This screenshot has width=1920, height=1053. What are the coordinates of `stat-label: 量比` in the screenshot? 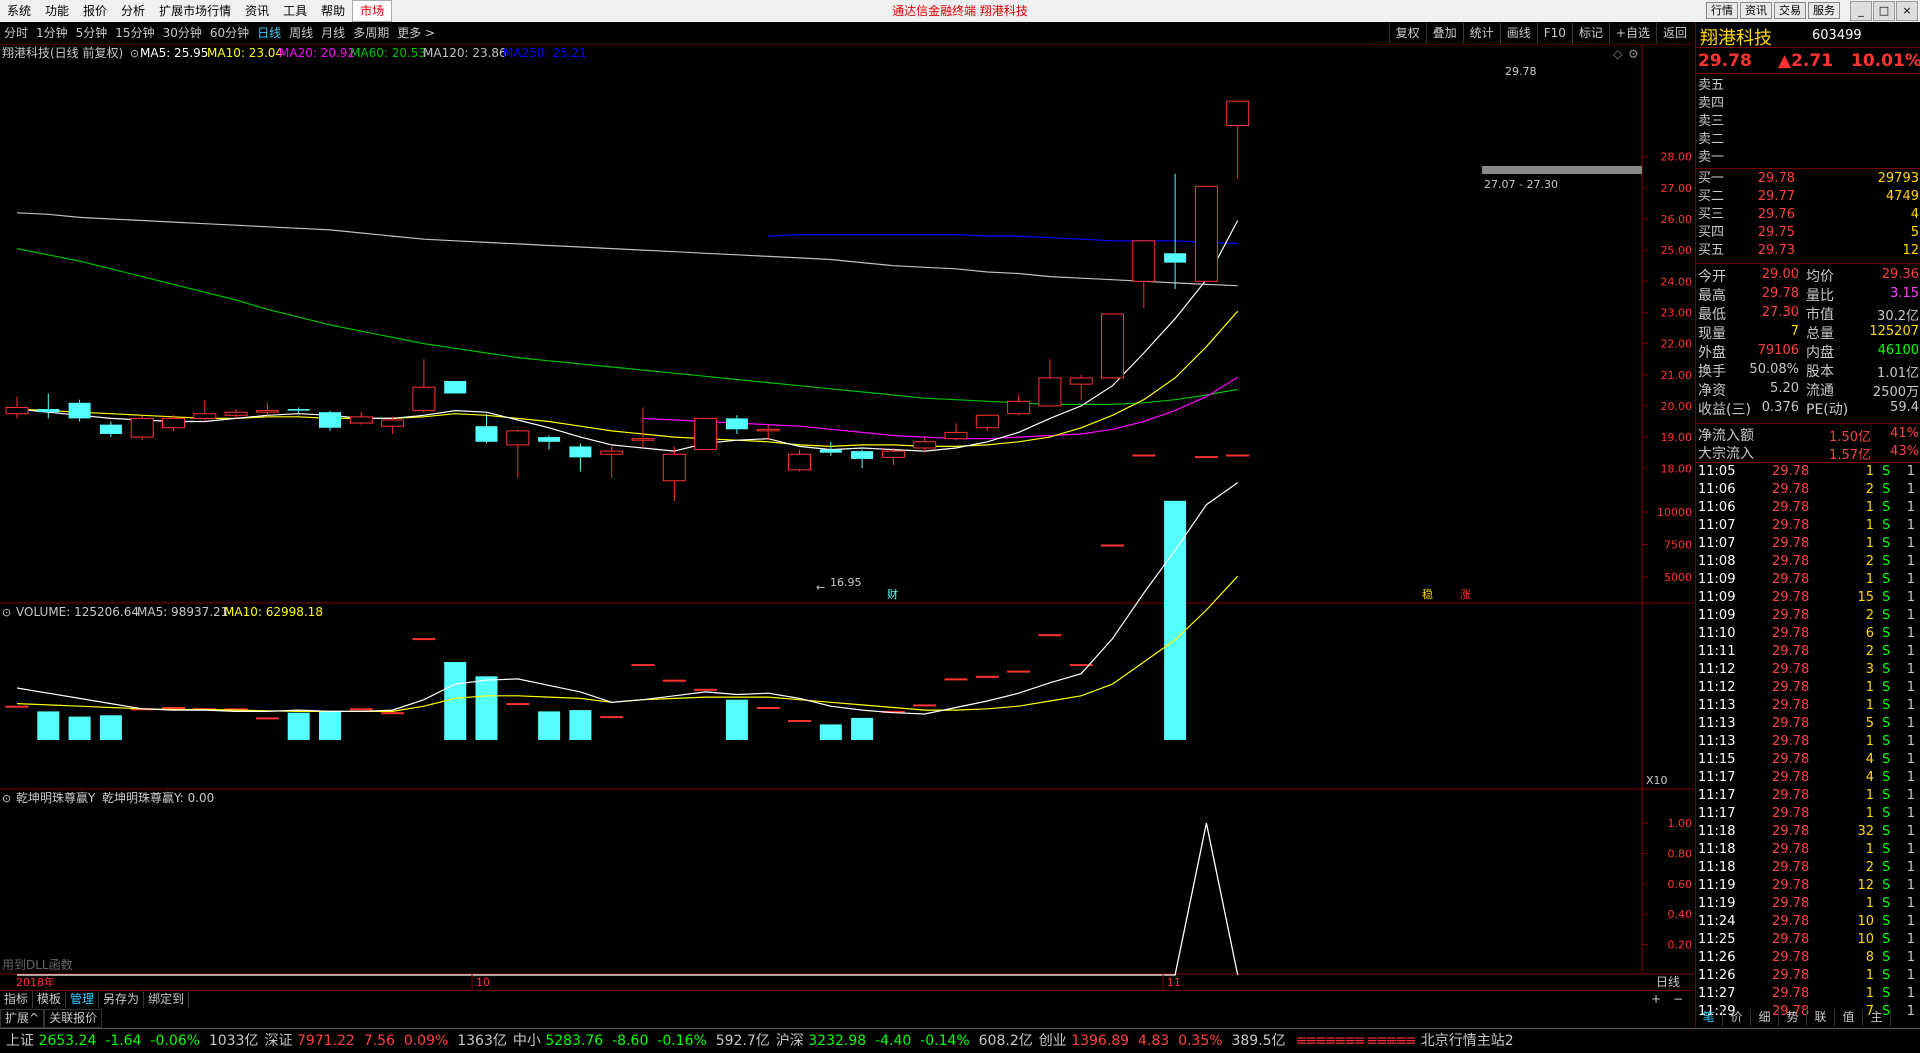 It's located at (1820, 296).